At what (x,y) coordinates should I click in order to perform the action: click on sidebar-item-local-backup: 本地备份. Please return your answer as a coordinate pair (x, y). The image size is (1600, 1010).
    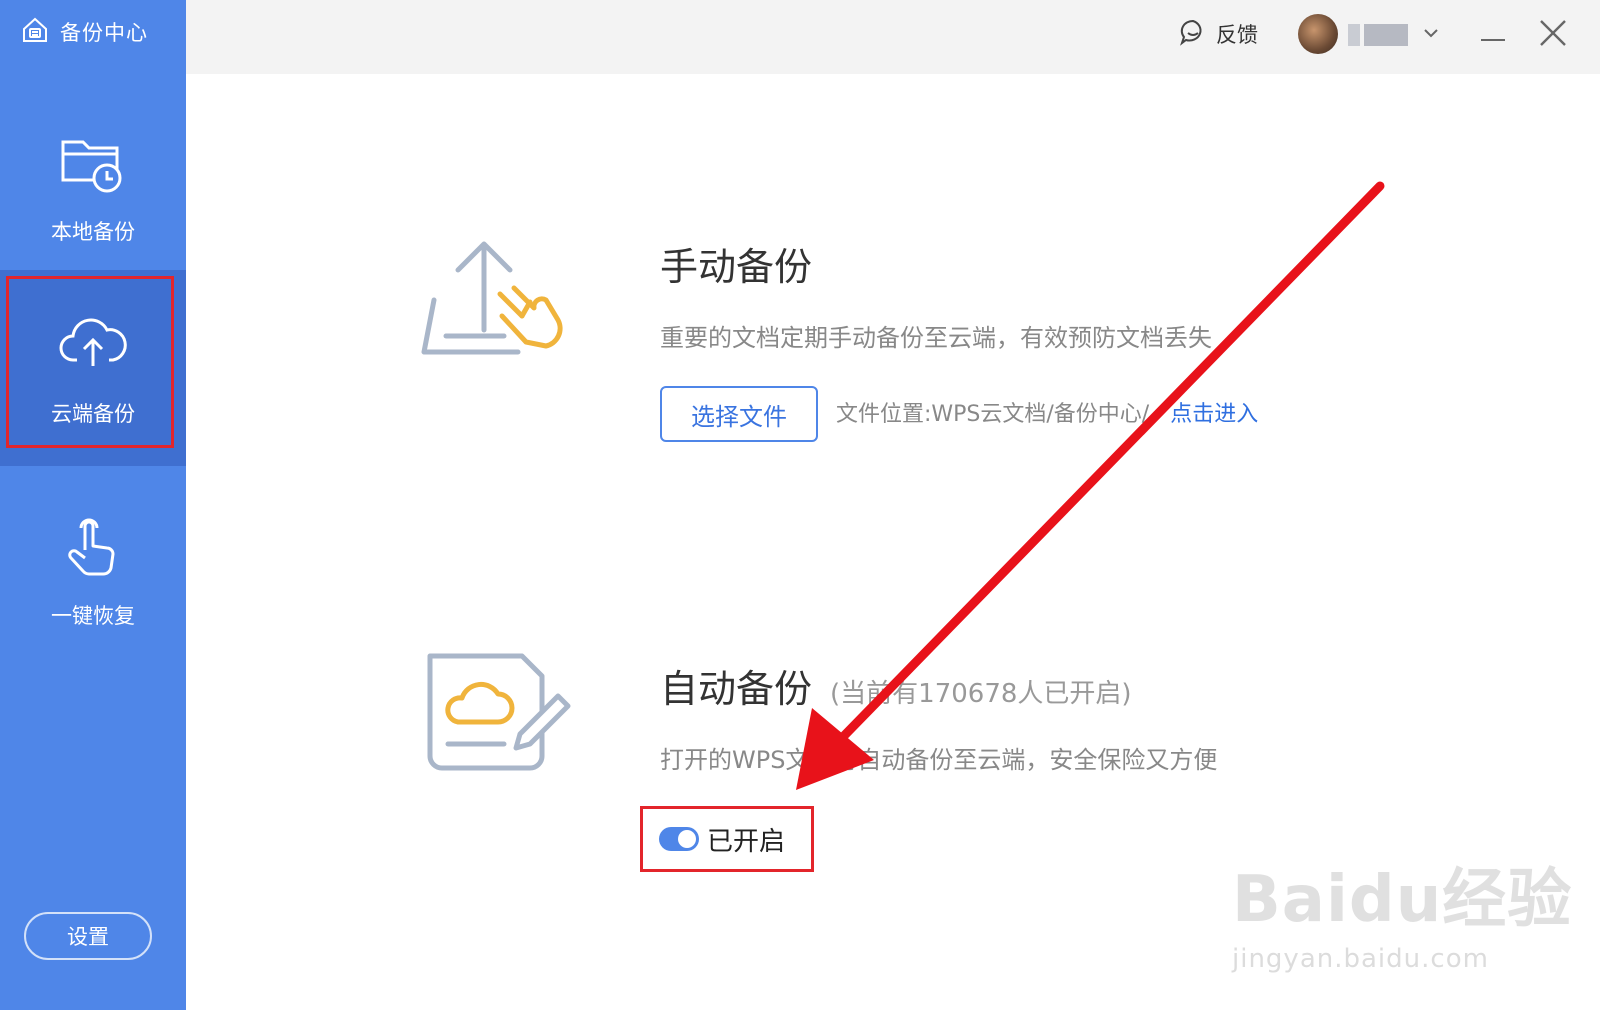
    Looking at the image, I should click on (93, 186).